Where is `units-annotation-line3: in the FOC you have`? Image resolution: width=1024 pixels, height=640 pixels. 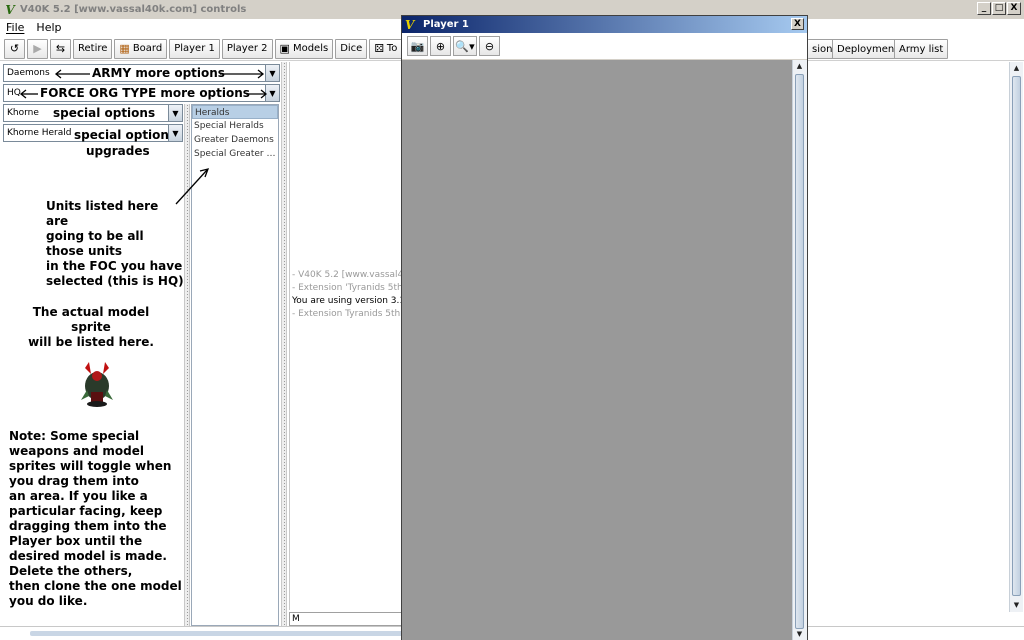
units-annotation-line3: in the FOC you have is located at coordinates (114, 266).